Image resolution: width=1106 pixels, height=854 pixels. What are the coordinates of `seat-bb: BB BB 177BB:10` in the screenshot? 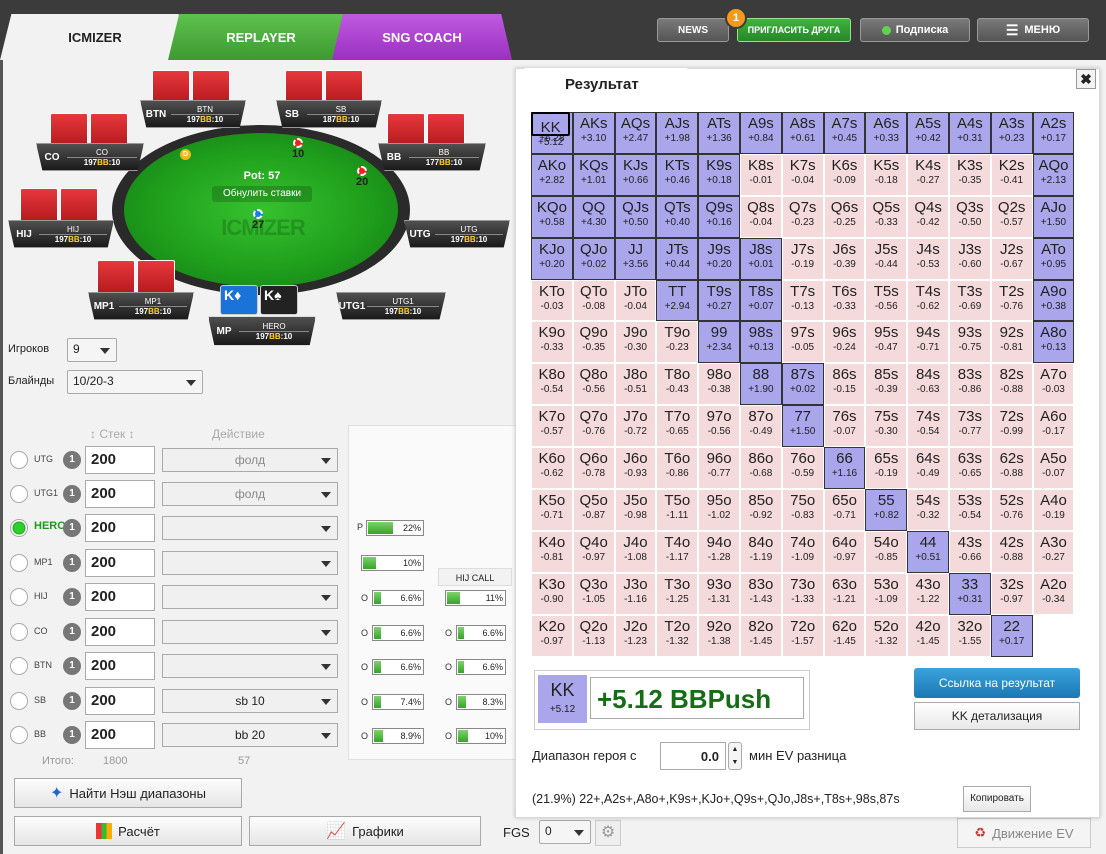 It's located at (432, 157).